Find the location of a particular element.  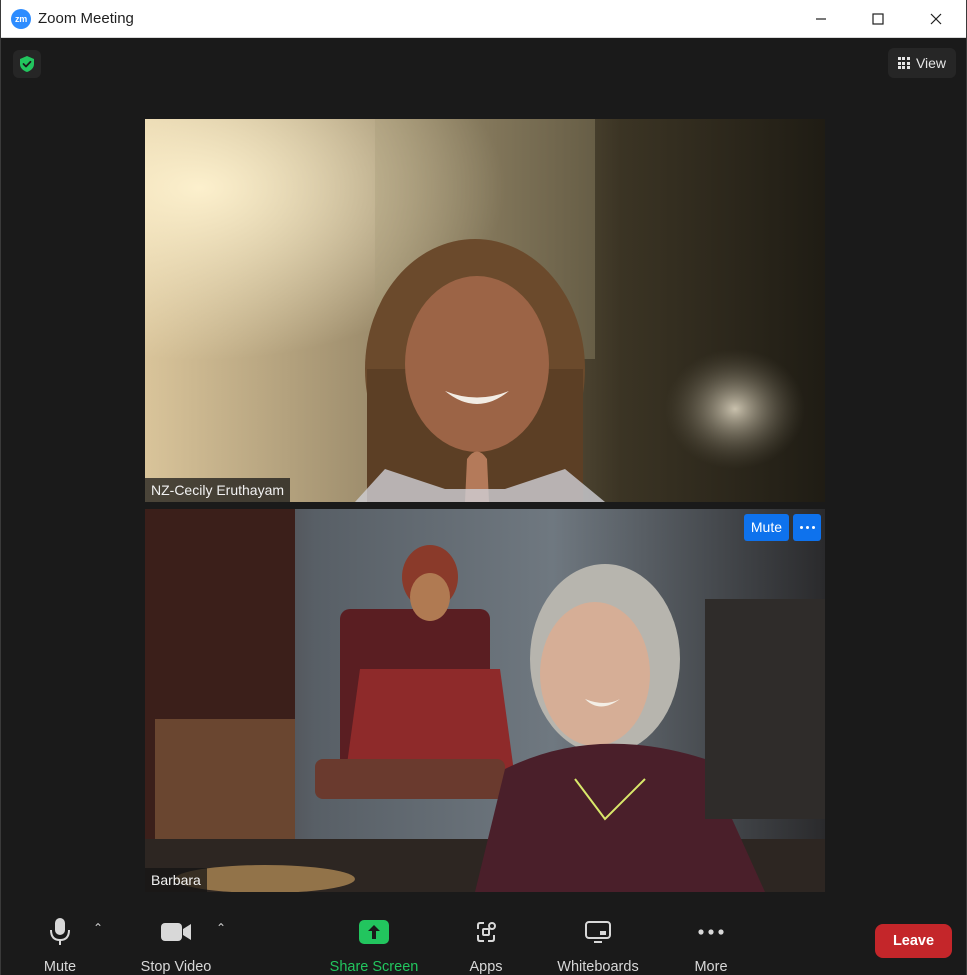

close-icon is located at coordinates (936, 19).